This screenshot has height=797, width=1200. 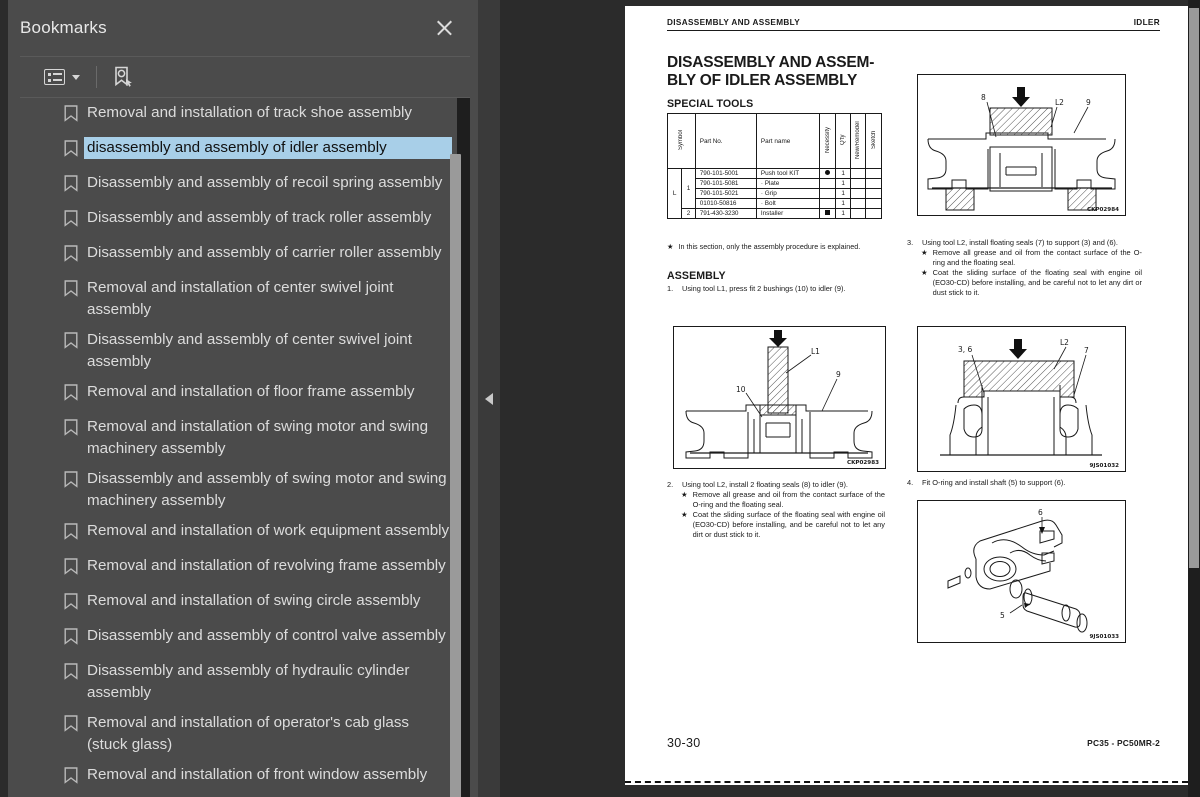 I want to click on figure-1-caption: CKP02984, so click(x=1103, y=210).